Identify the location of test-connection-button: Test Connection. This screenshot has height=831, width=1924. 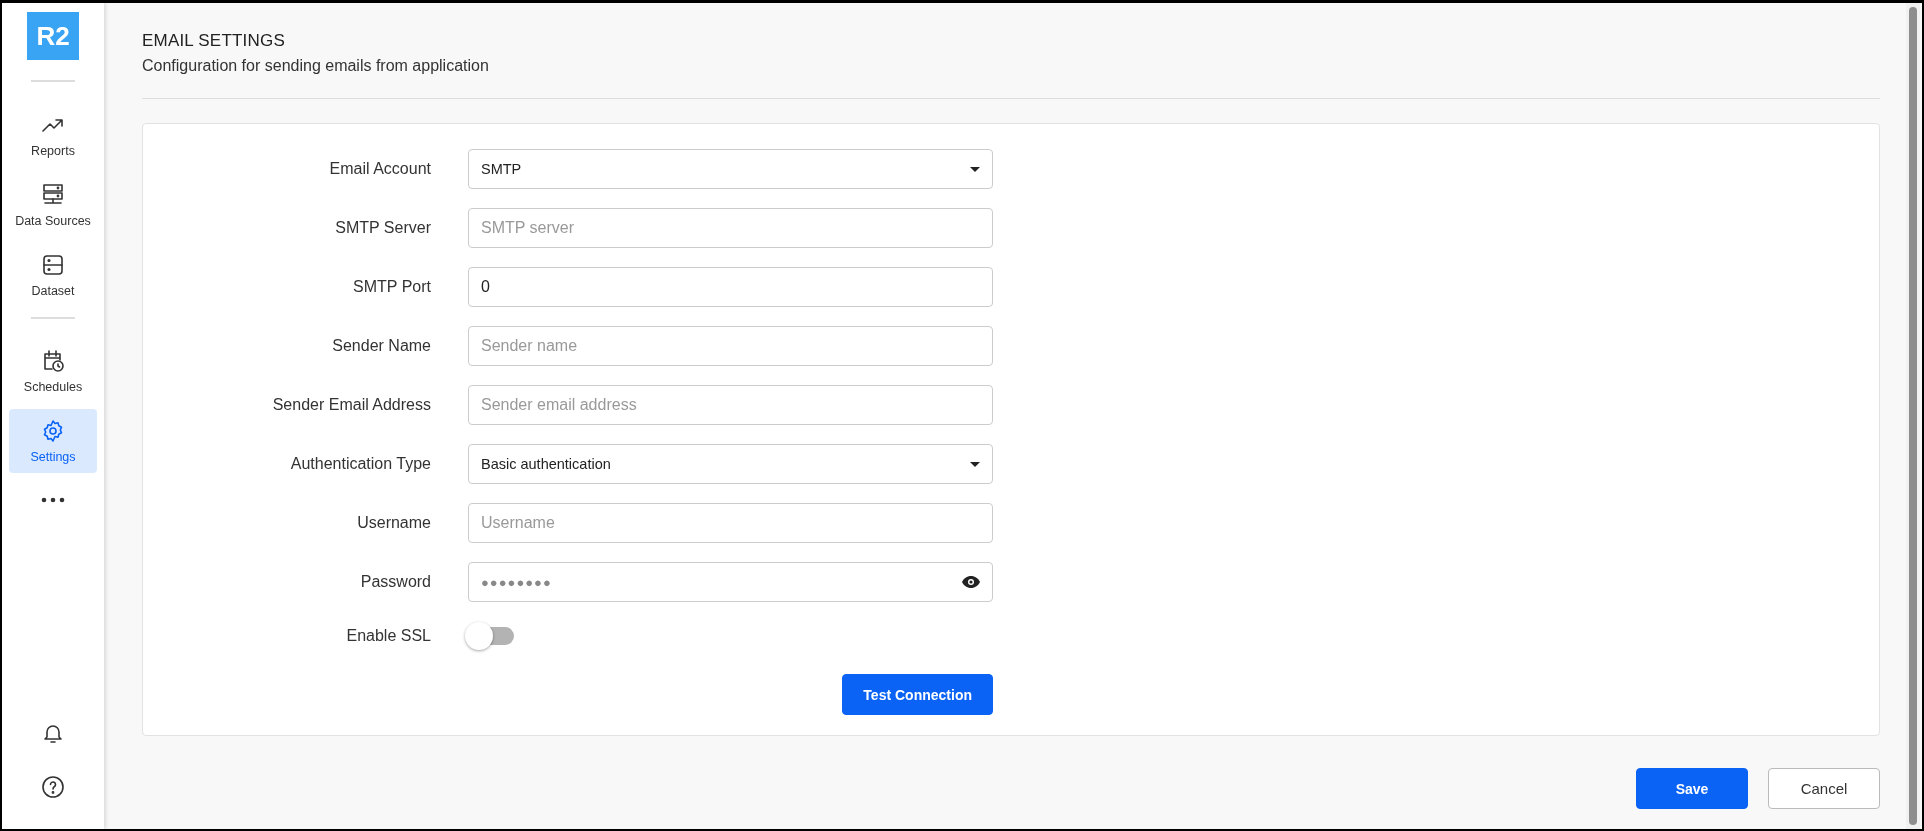
(917, 694).